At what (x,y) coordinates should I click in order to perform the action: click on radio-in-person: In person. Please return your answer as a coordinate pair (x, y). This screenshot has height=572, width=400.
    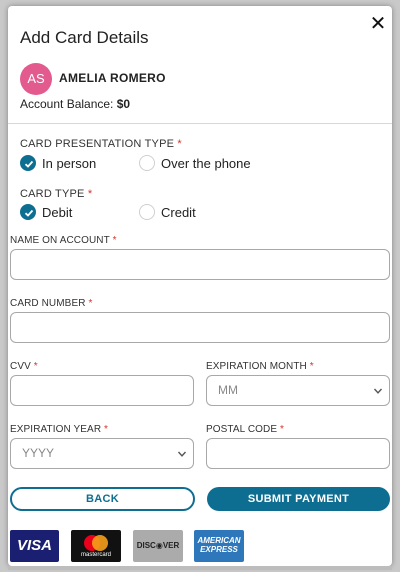
    Looking at the image, I should click on (58, 163).